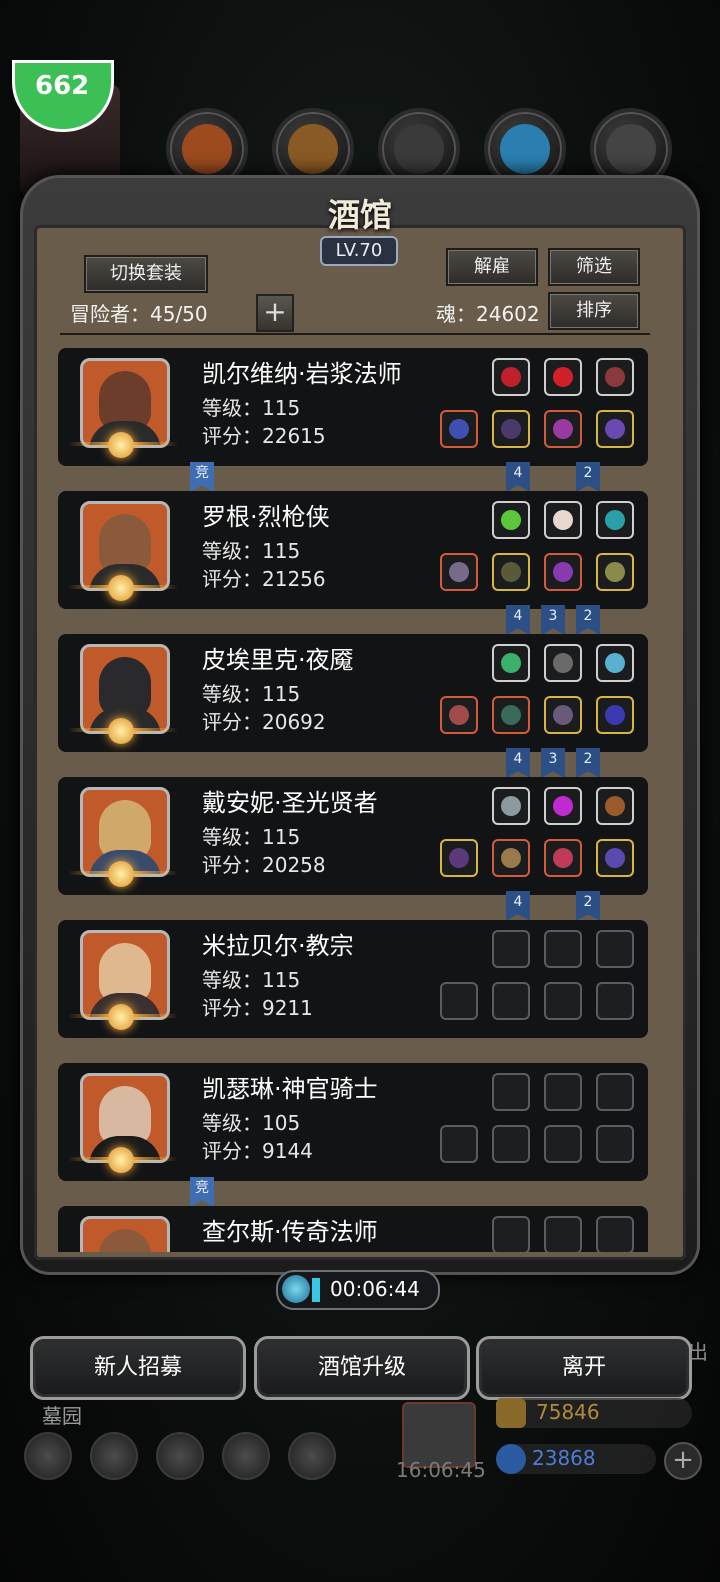 This screenshot has height=1582, width=720. Describe the element at coordinates (563, 429) in the screenshot. I see `equip-slot-amulet-icon` at that location.